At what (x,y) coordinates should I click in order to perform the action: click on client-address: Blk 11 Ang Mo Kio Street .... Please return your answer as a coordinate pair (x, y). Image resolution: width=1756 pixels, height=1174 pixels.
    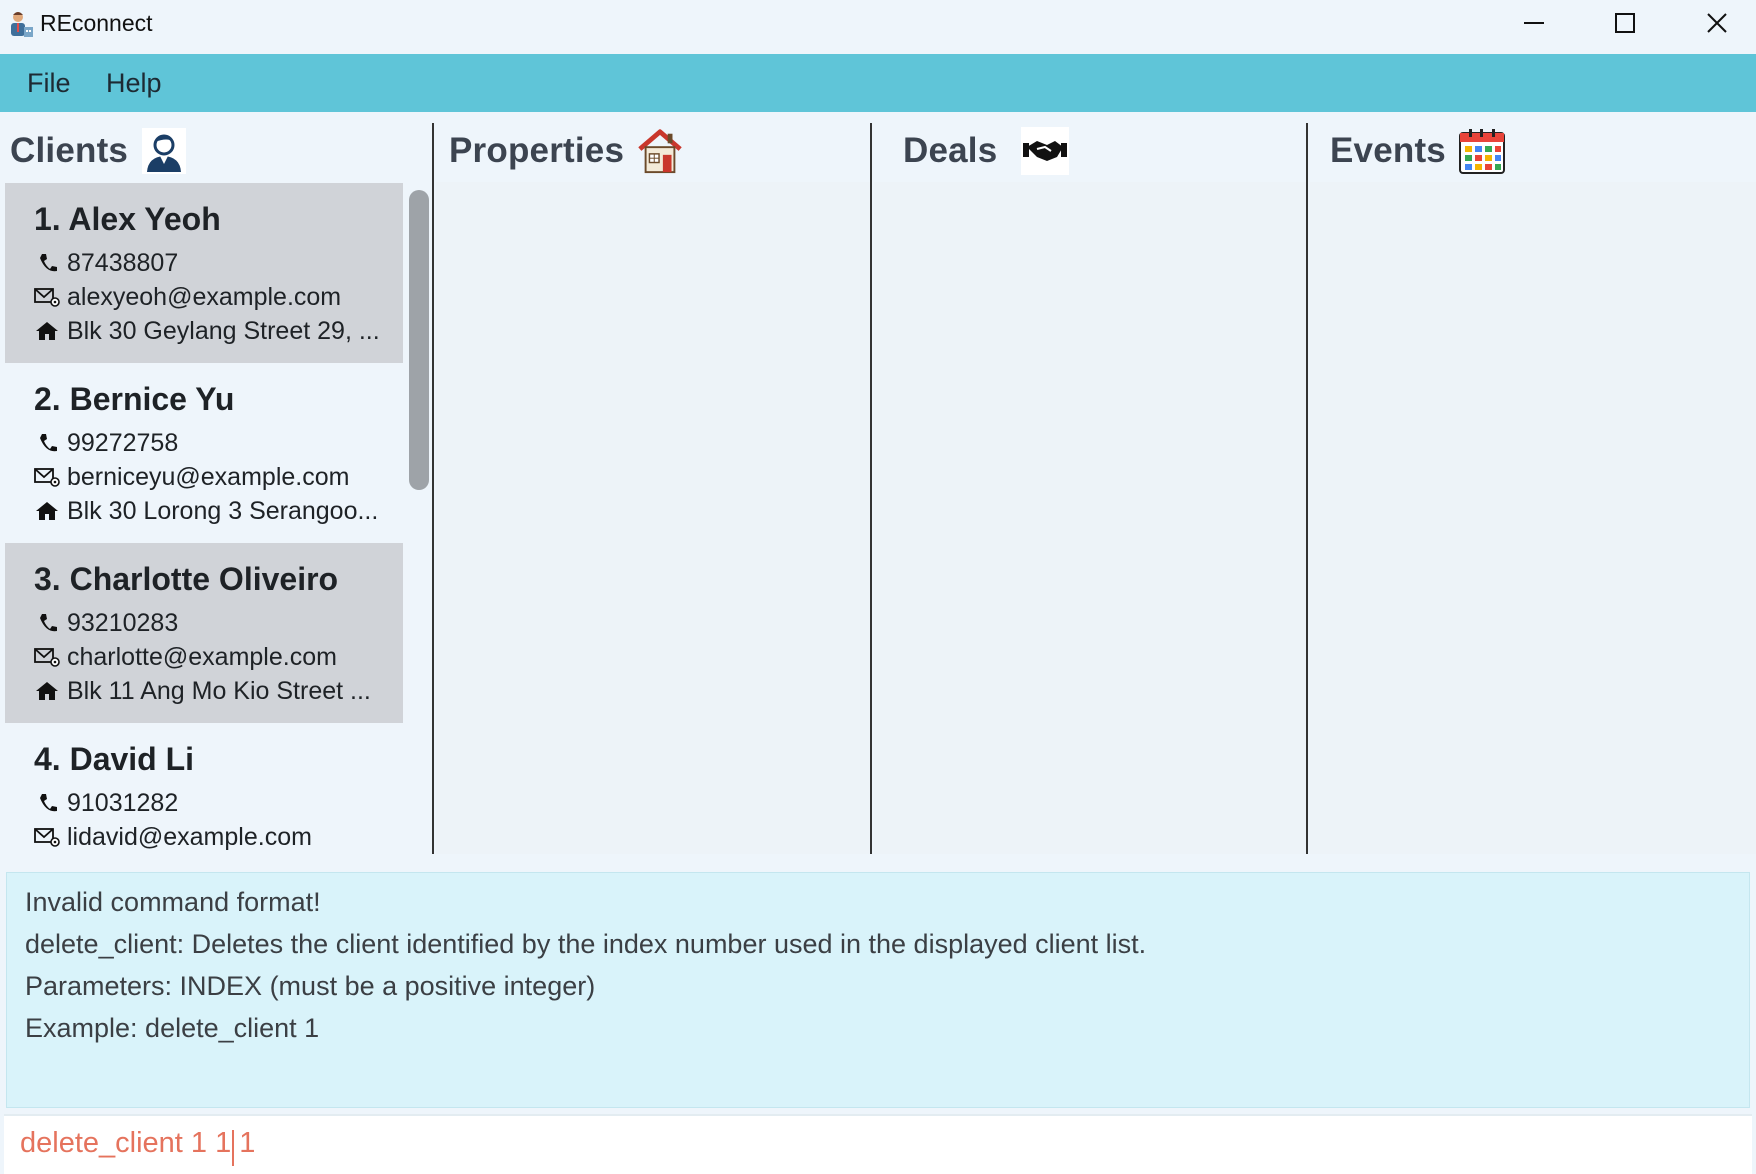
    Looking at the image, I should click on (219, 690).